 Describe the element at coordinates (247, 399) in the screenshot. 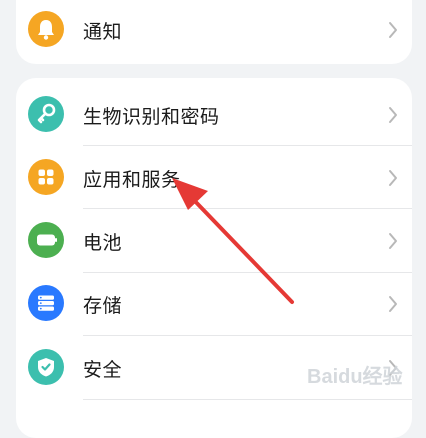

I see `divider` at that location.